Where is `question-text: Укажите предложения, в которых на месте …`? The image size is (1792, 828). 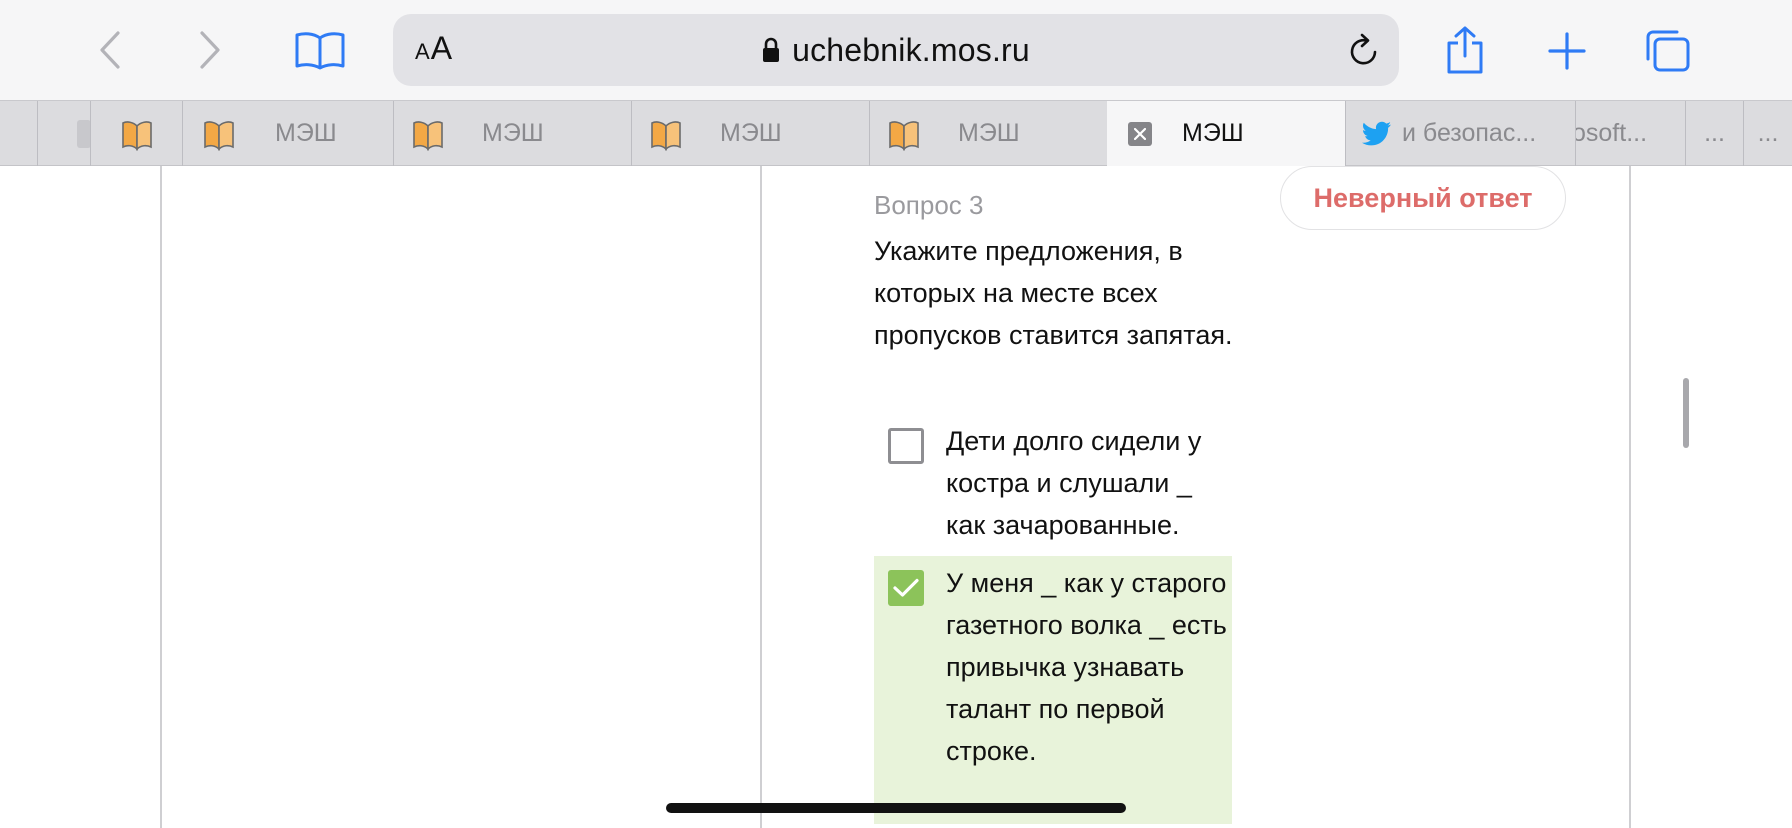
question-text: Укажите предложения, в которых на месте … is located at coordinates (1053, 293).